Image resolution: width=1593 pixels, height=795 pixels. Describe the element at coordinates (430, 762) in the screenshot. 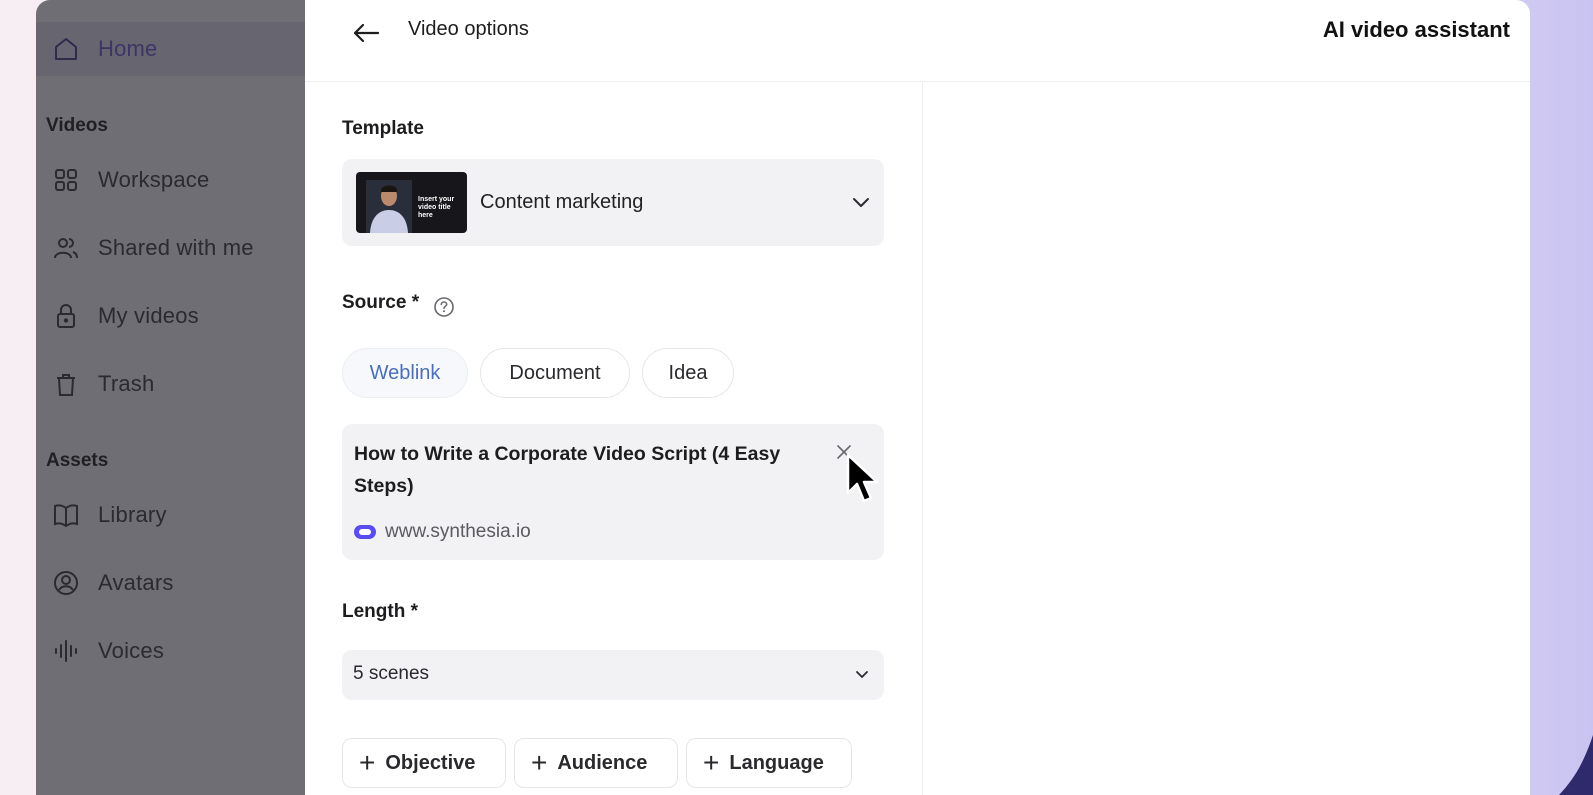

I see `add-objective-label: Objective` at that location.